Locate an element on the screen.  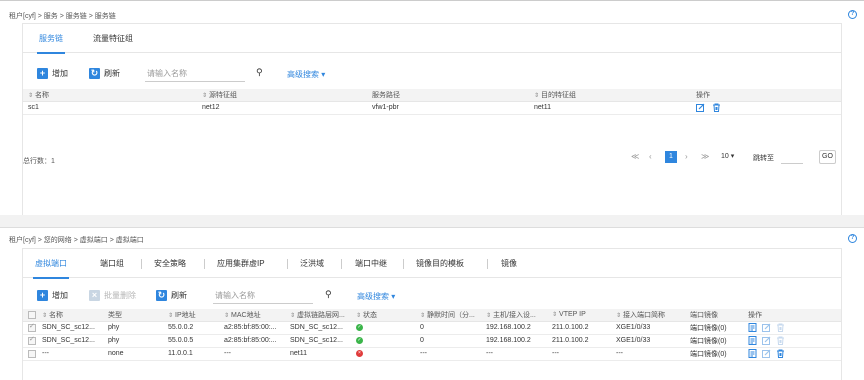
column-port-mirror: 端口镜像 is located at coordinates (714, 315).